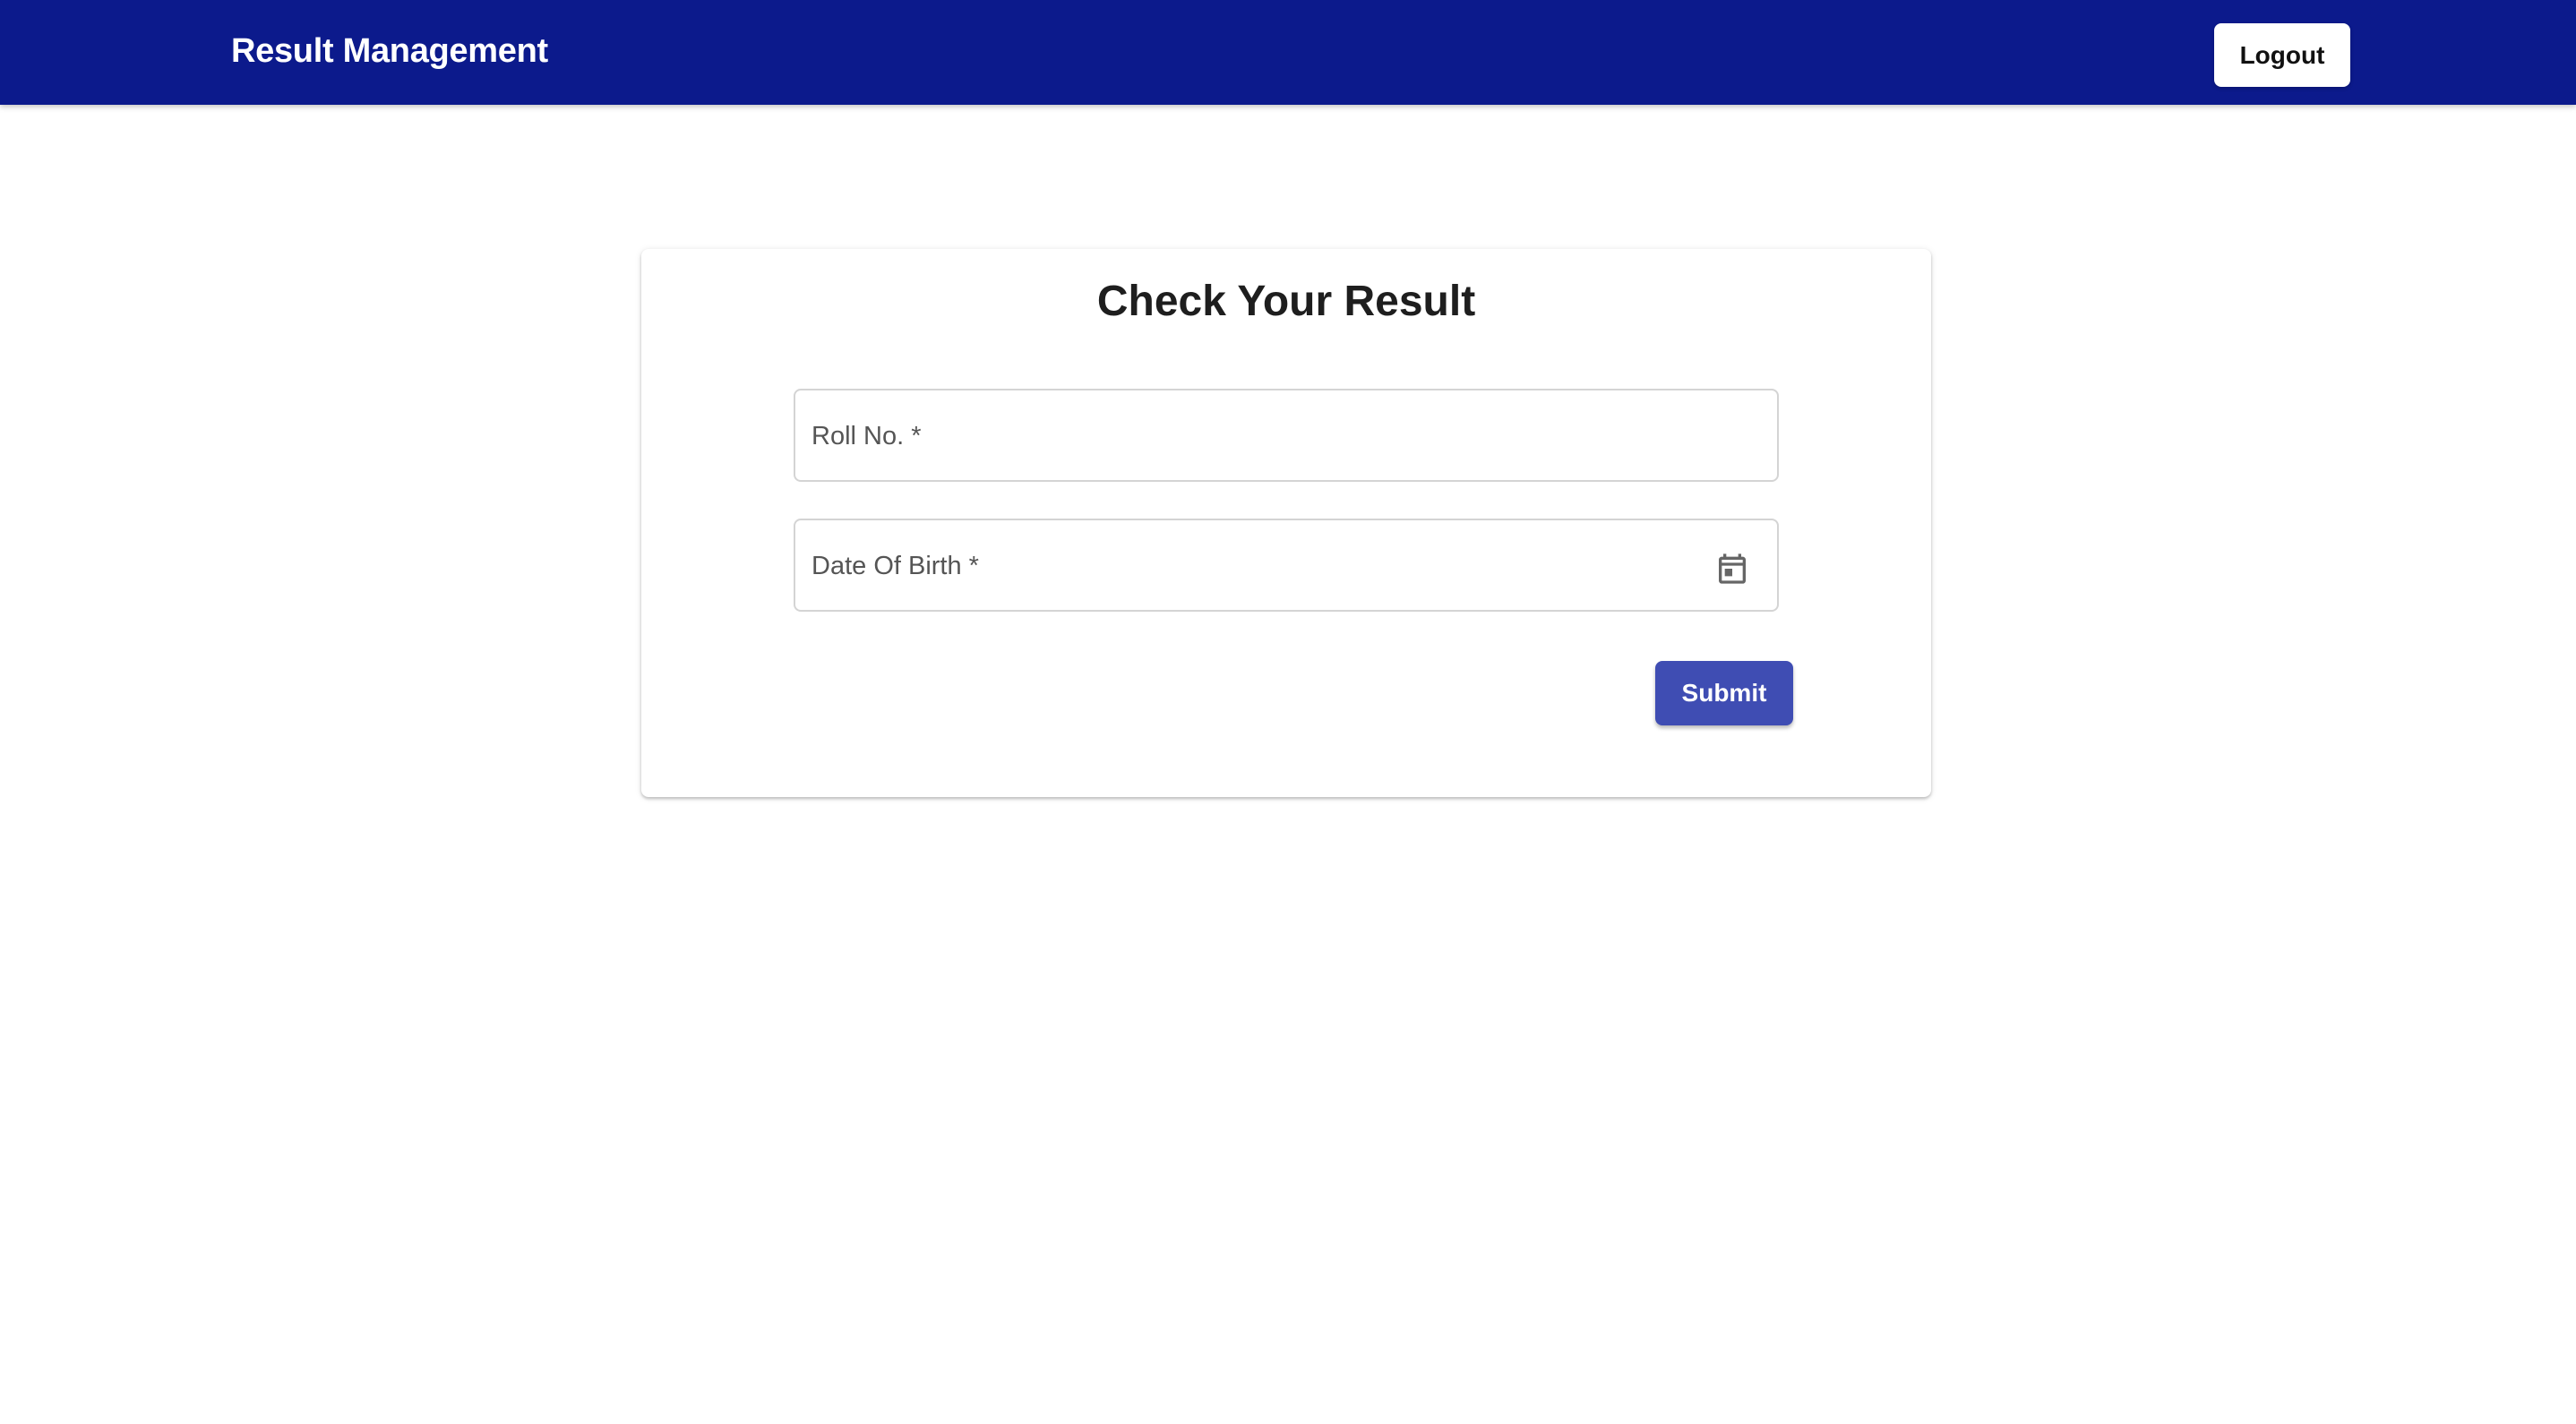 The image size is (2576, 1424). I want to click on roll-no-input, so click(1286, 435).